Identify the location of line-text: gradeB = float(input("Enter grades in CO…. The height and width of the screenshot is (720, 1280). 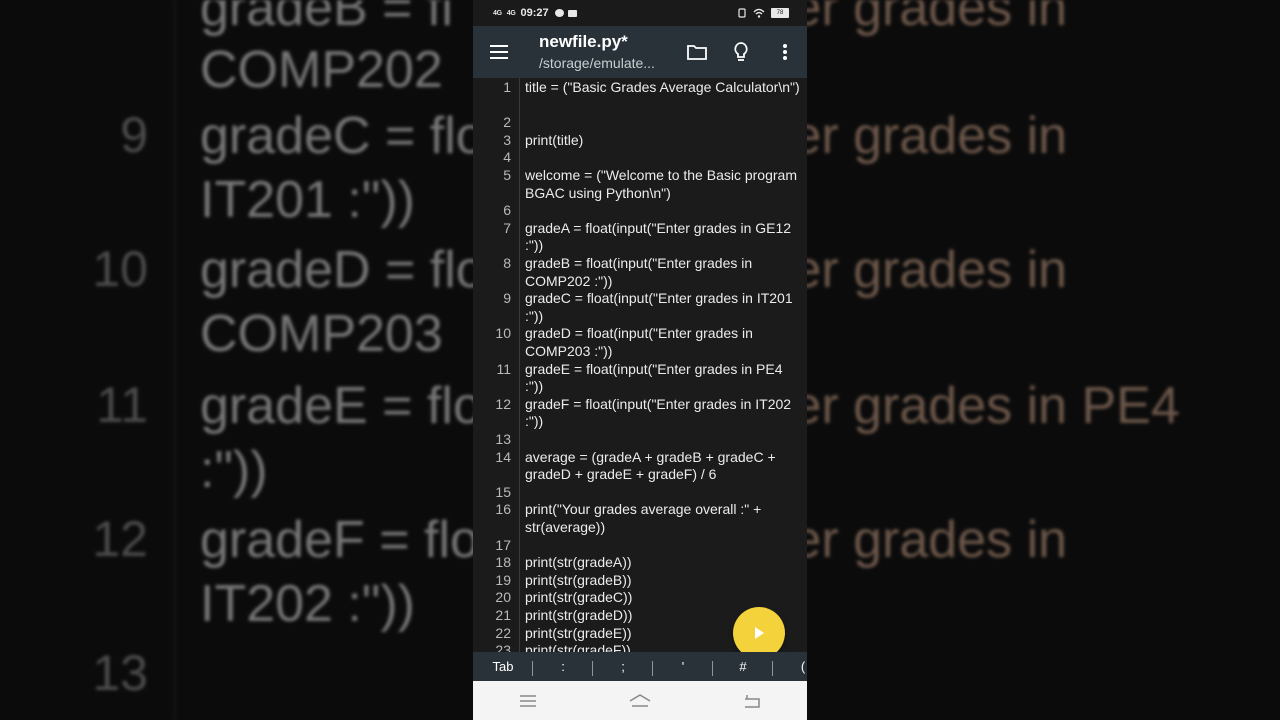
(641, 272).